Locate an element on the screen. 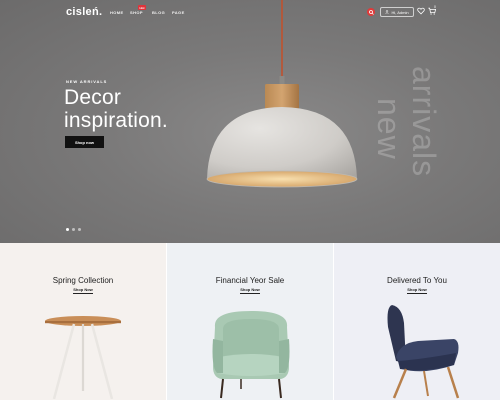 The image size is (500, 400). collection-card-delivery: Delivered To You Shop Now is located at coordinates (417, 321).